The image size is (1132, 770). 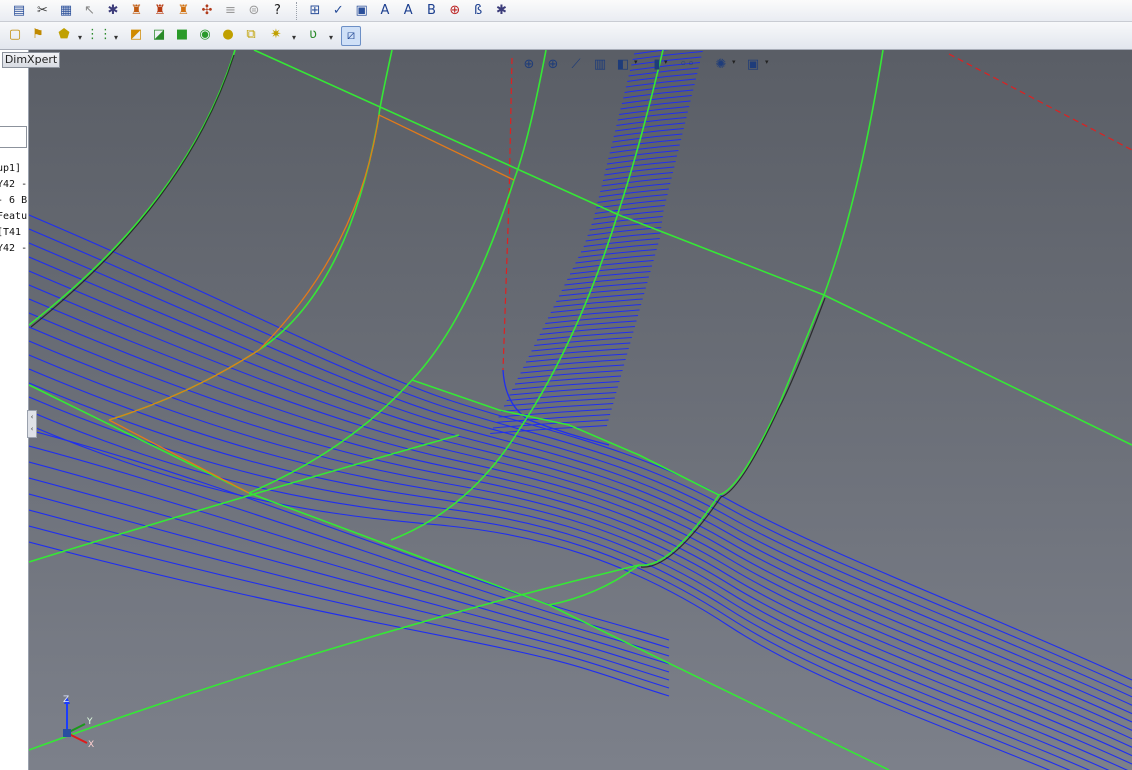 I want to click on cut-icon: ✂, so click(x=43, y=11).